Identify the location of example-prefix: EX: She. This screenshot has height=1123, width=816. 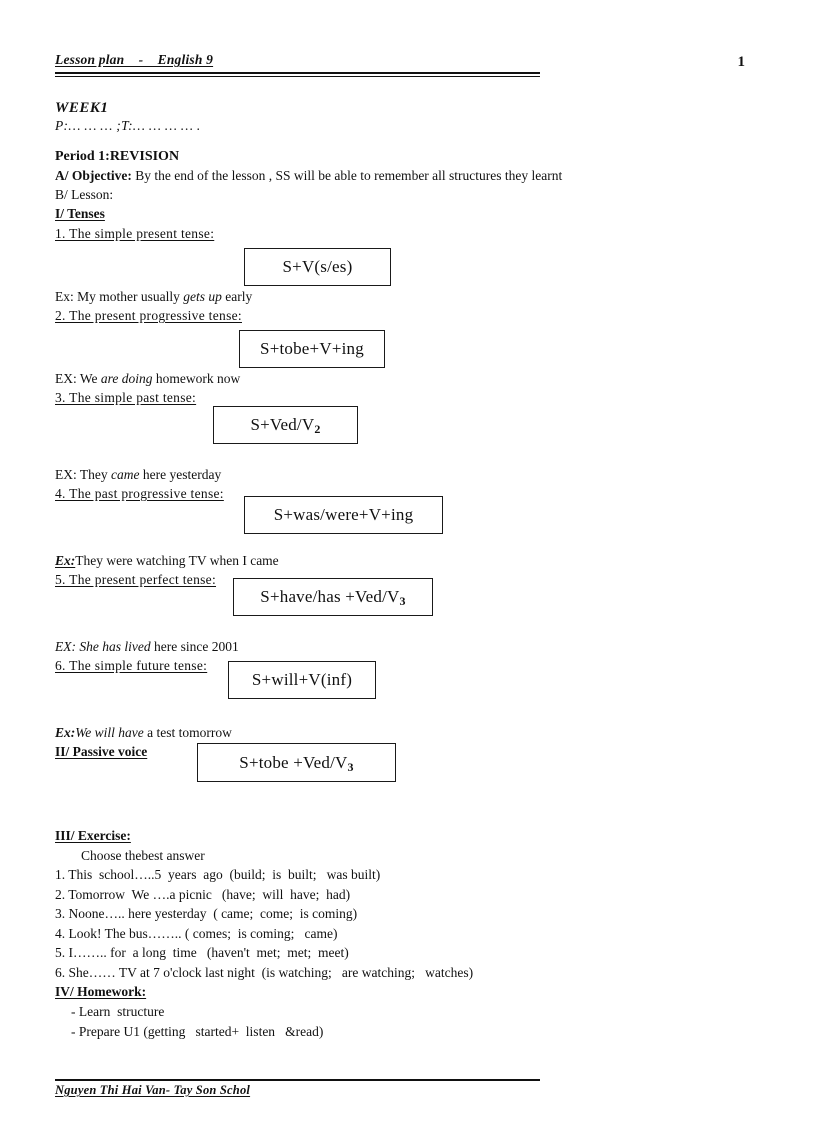
(79, 646).